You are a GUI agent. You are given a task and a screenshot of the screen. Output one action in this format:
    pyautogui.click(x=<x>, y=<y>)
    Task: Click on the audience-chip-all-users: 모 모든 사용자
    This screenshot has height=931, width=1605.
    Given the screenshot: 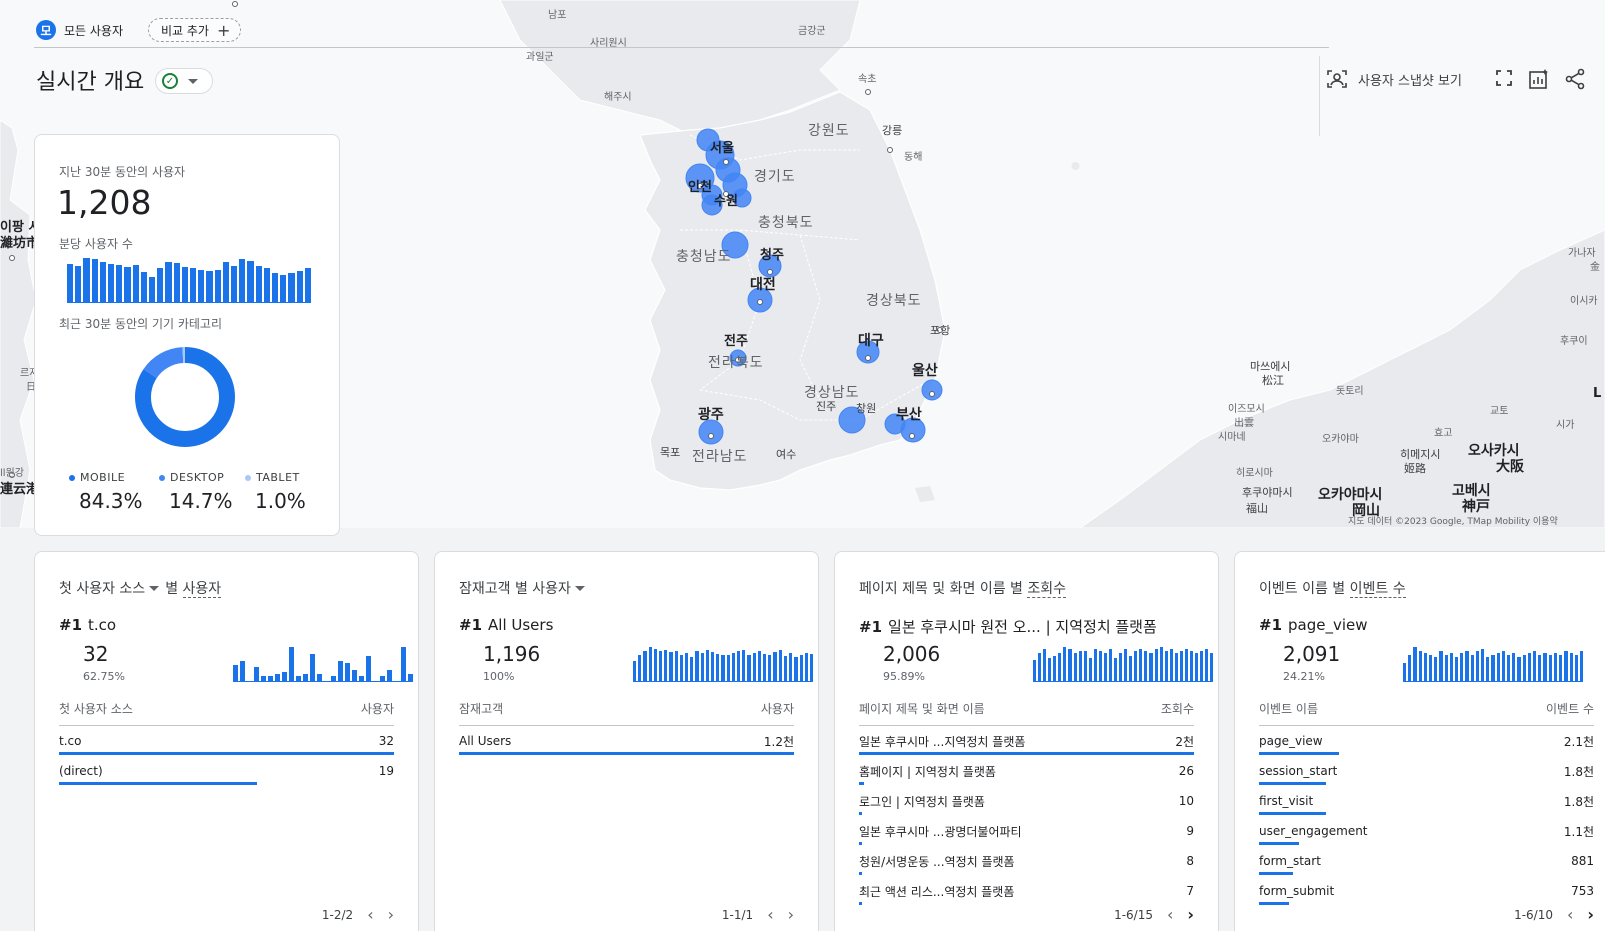 What is the action you would take?
    pyautogui.click(x=82, y=30)
    